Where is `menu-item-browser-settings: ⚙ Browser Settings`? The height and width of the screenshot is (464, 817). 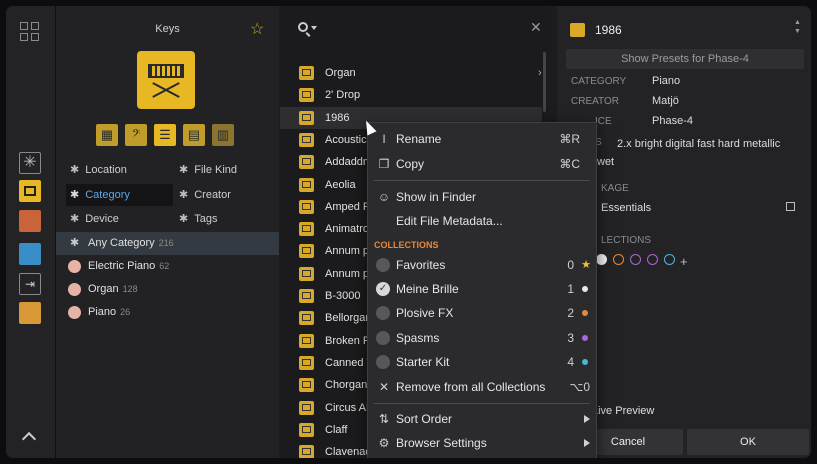
menu-item-browser-settings: ⚙ Browser Settings is located at coordinates (482, 443).